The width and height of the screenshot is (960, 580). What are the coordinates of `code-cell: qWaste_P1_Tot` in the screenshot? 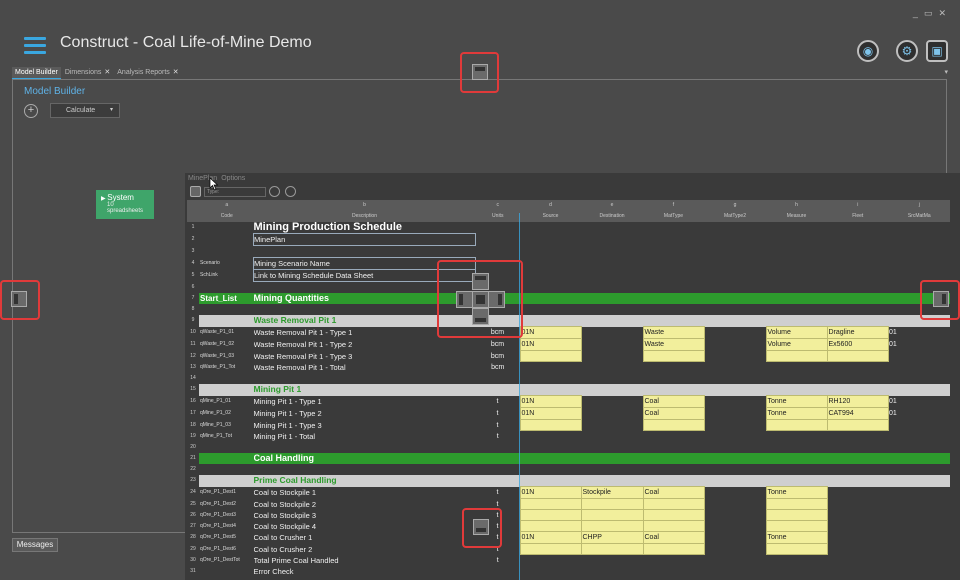 It's located at (226, 368).